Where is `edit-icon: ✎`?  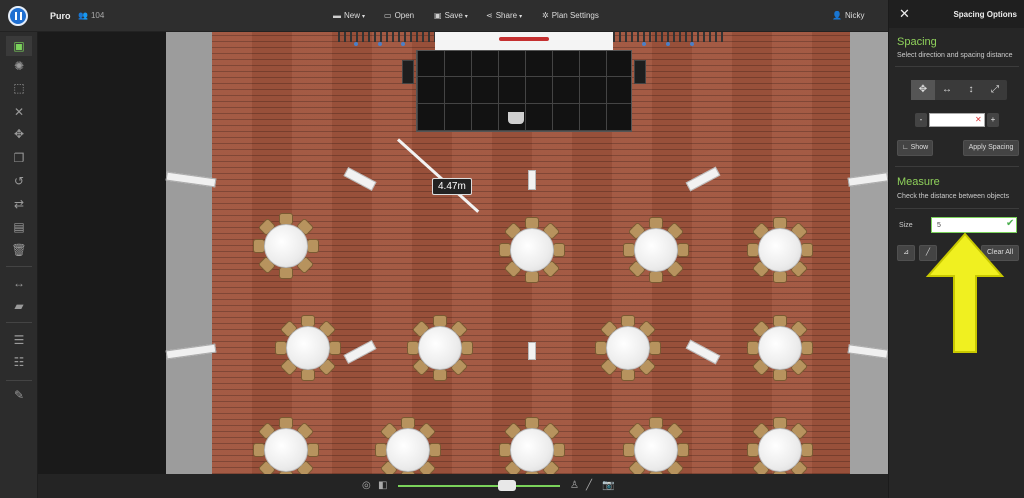
edit-icon: ✎ is located at coordinates (19, 395).